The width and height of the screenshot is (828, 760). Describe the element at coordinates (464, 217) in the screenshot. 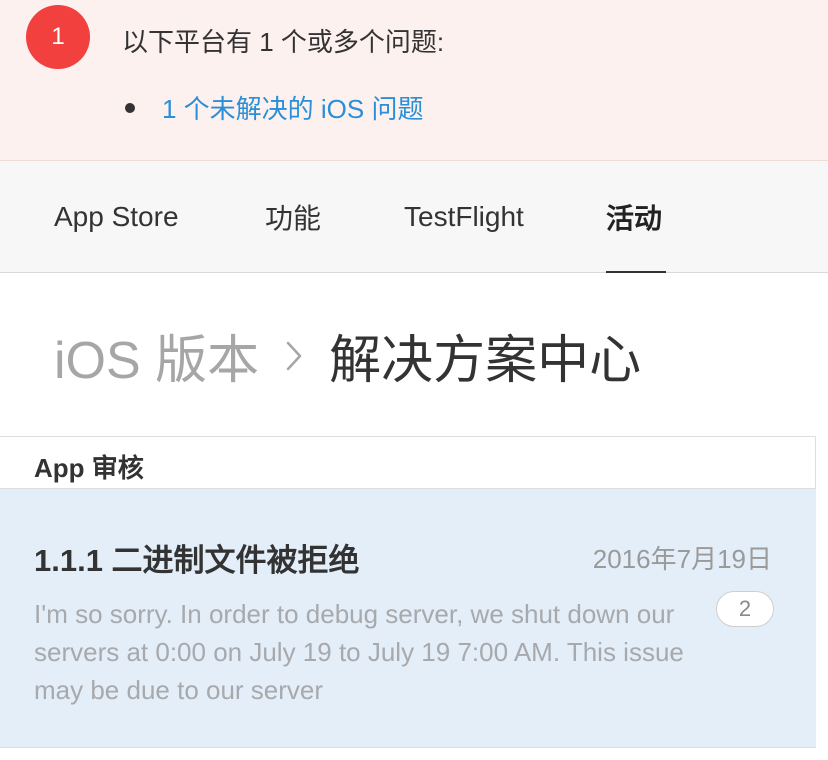

I see `tab-testflight: TestFlight` at that location.